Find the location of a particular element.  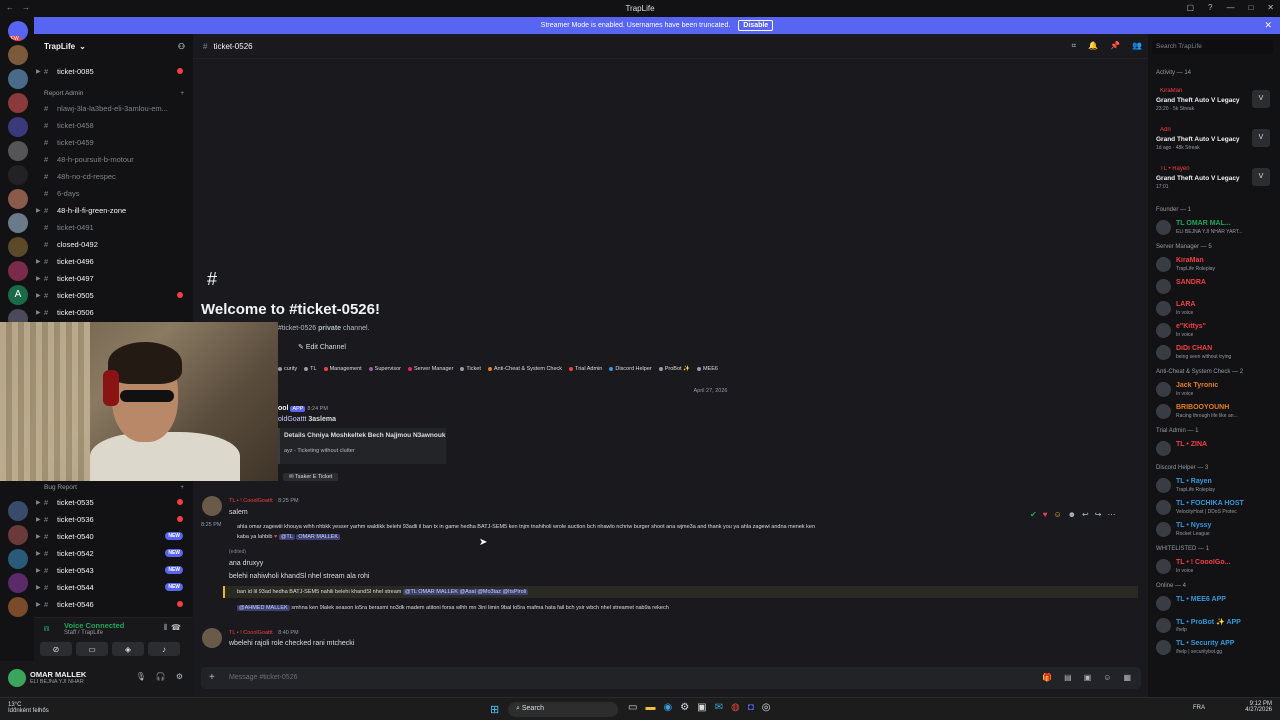

channel-item: ▶ # ticket-0506 is located at coordinates (113, 312).